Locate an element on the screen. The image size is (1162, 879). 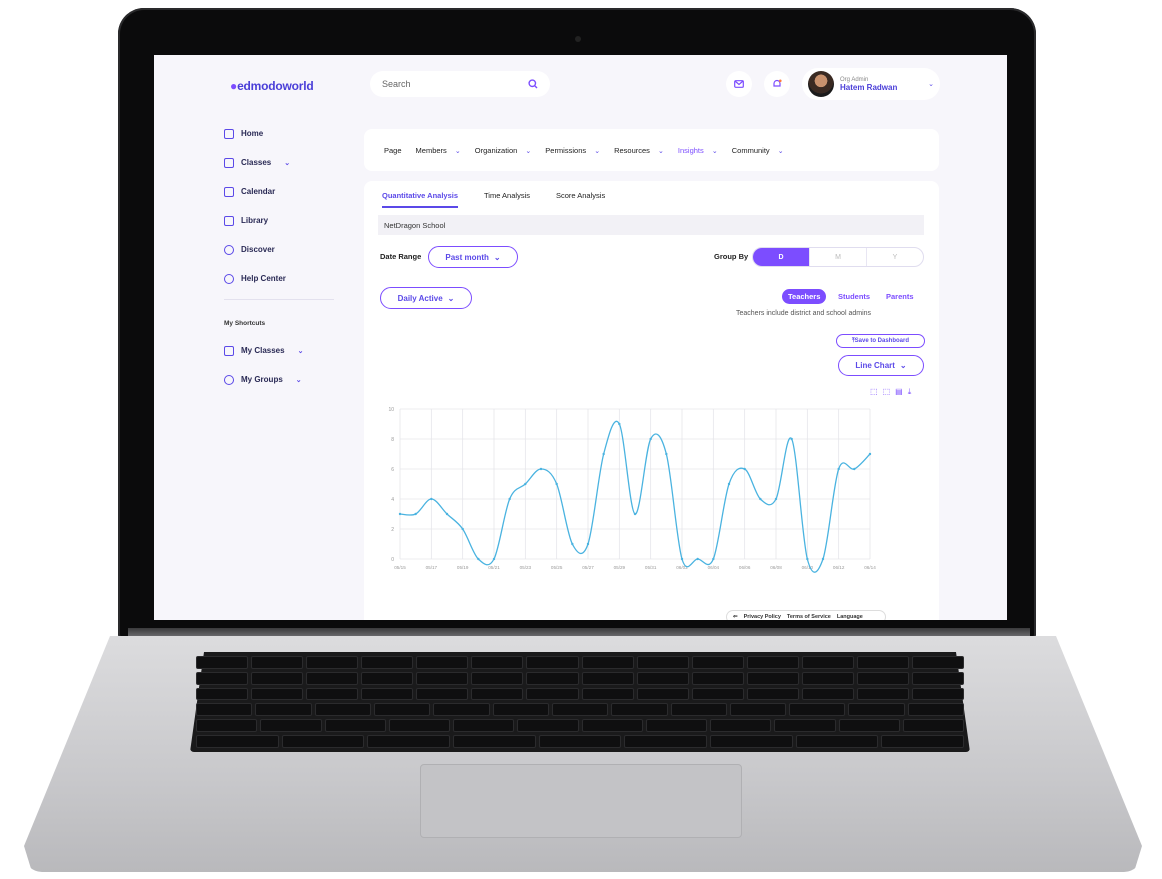
group-by-day: D is located at coordinates (781, 257).